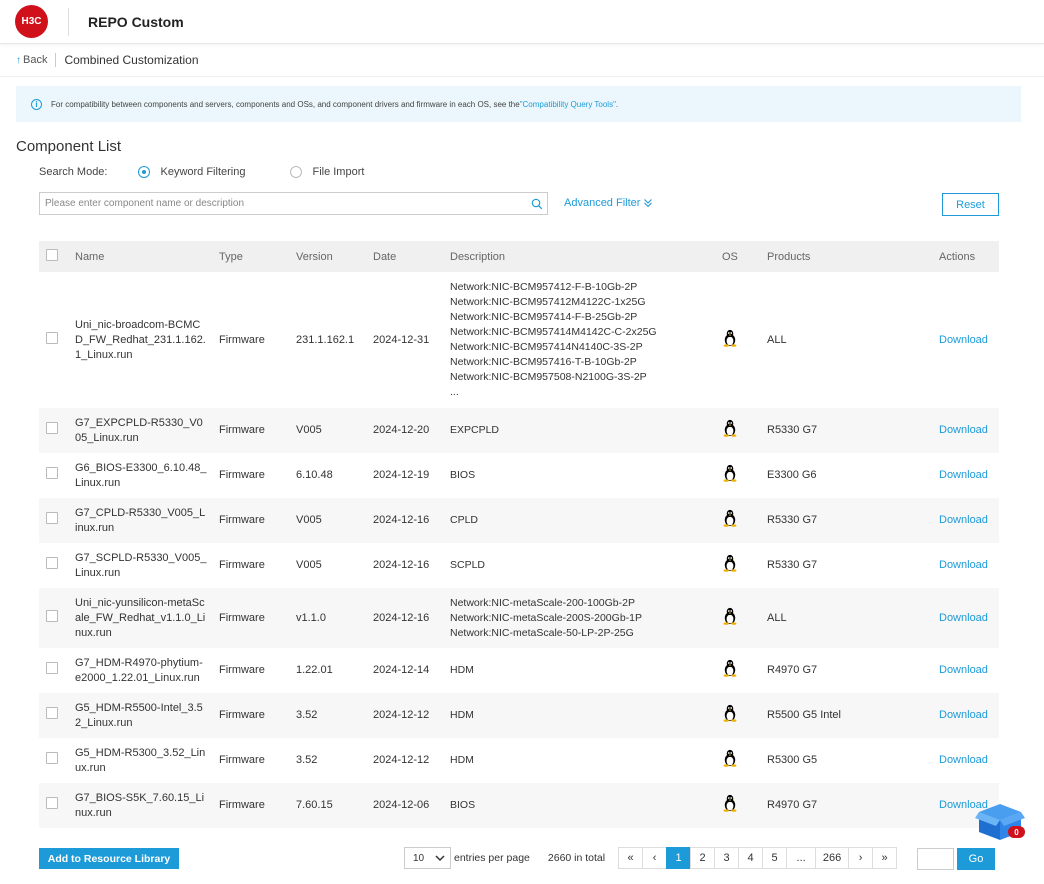  Describe the element at coordinates (427, 858) in the screenshot. I see `per-page-select: 10` at that location.